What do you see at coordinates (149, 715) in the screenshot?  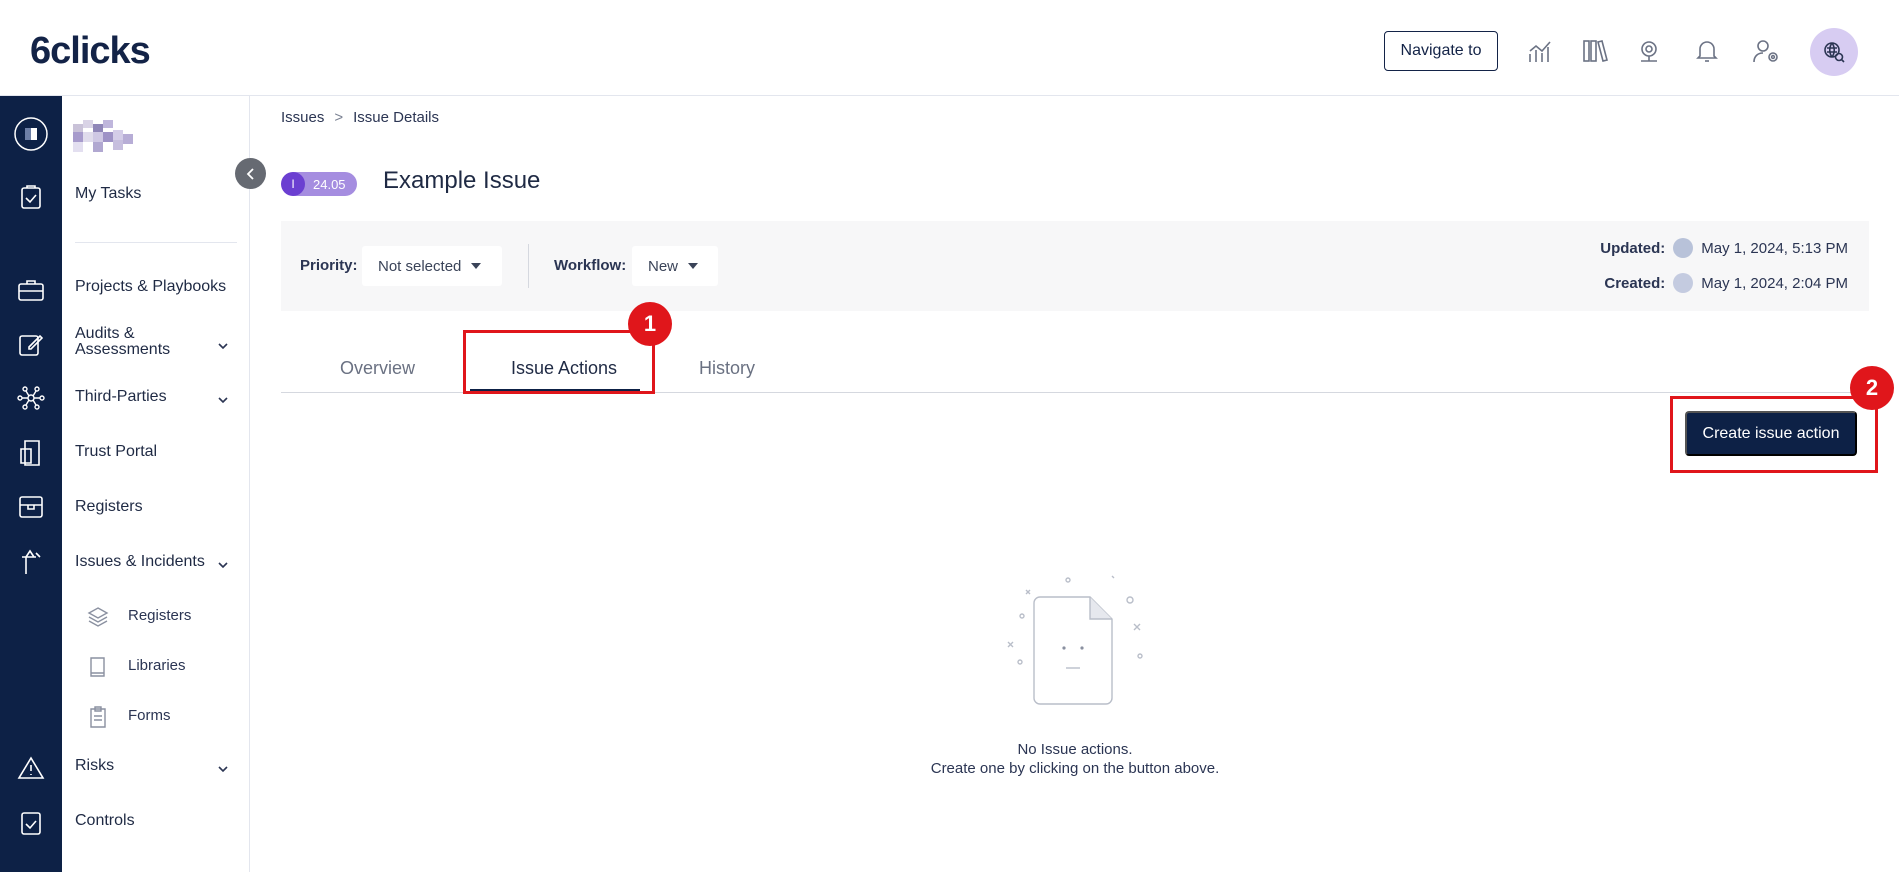 I see `subitem-forms: Forms` at bounding box center [149, 715].